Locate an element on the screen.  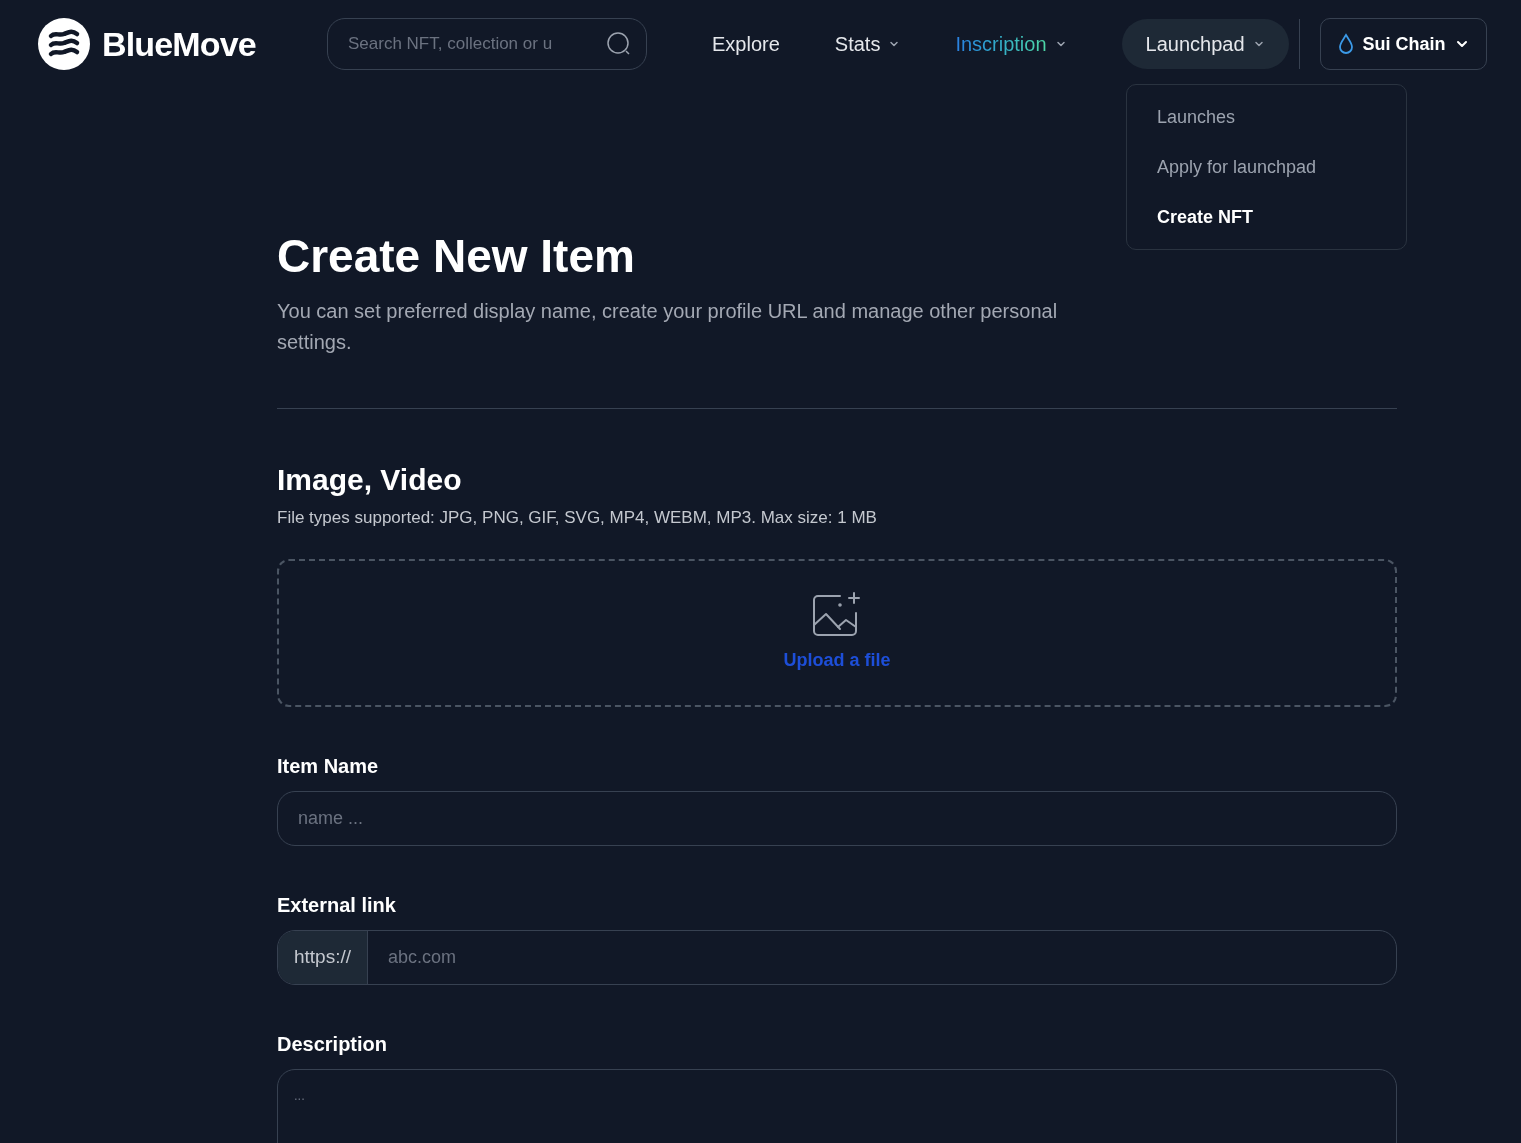
url-prefix: https:// is located at coordinates (323, 957).